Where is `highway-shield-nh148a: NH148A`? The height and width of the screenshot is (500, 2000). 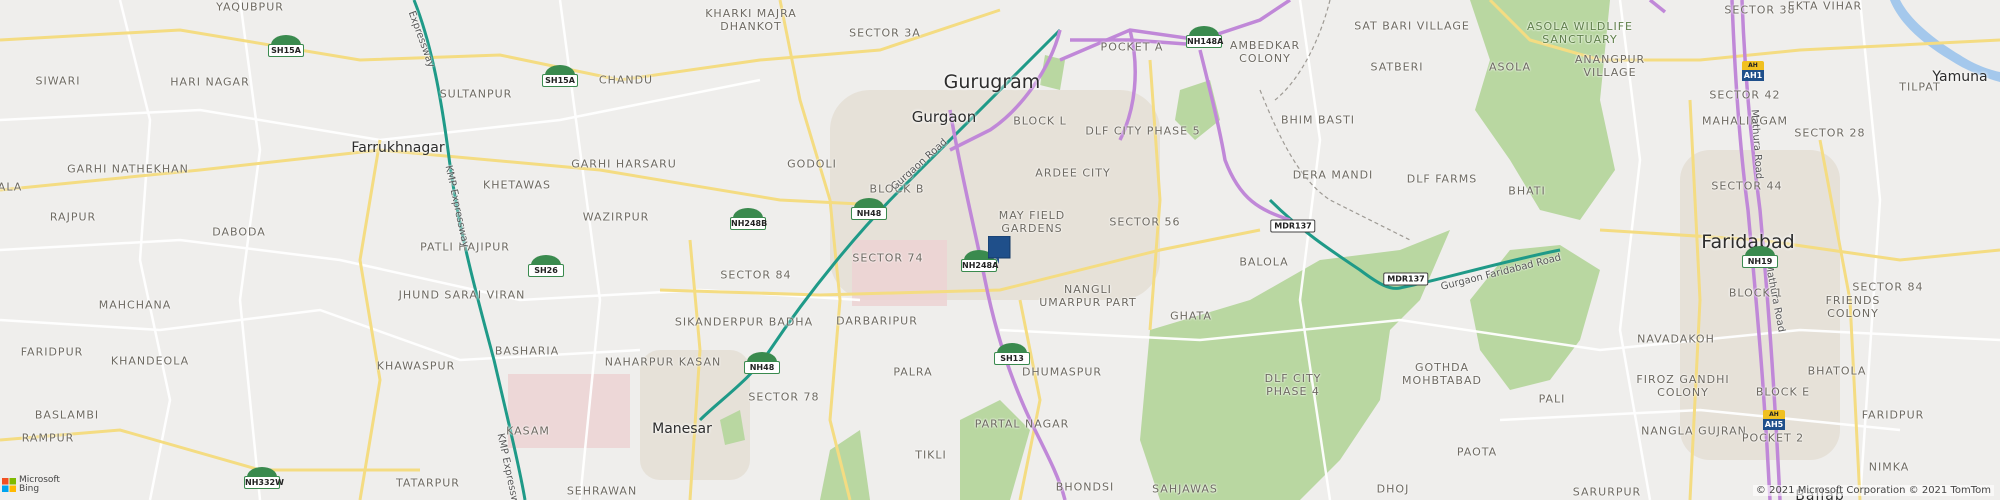
highway-shield-nh148a: NH148A is located at coordinates (1205, 37).